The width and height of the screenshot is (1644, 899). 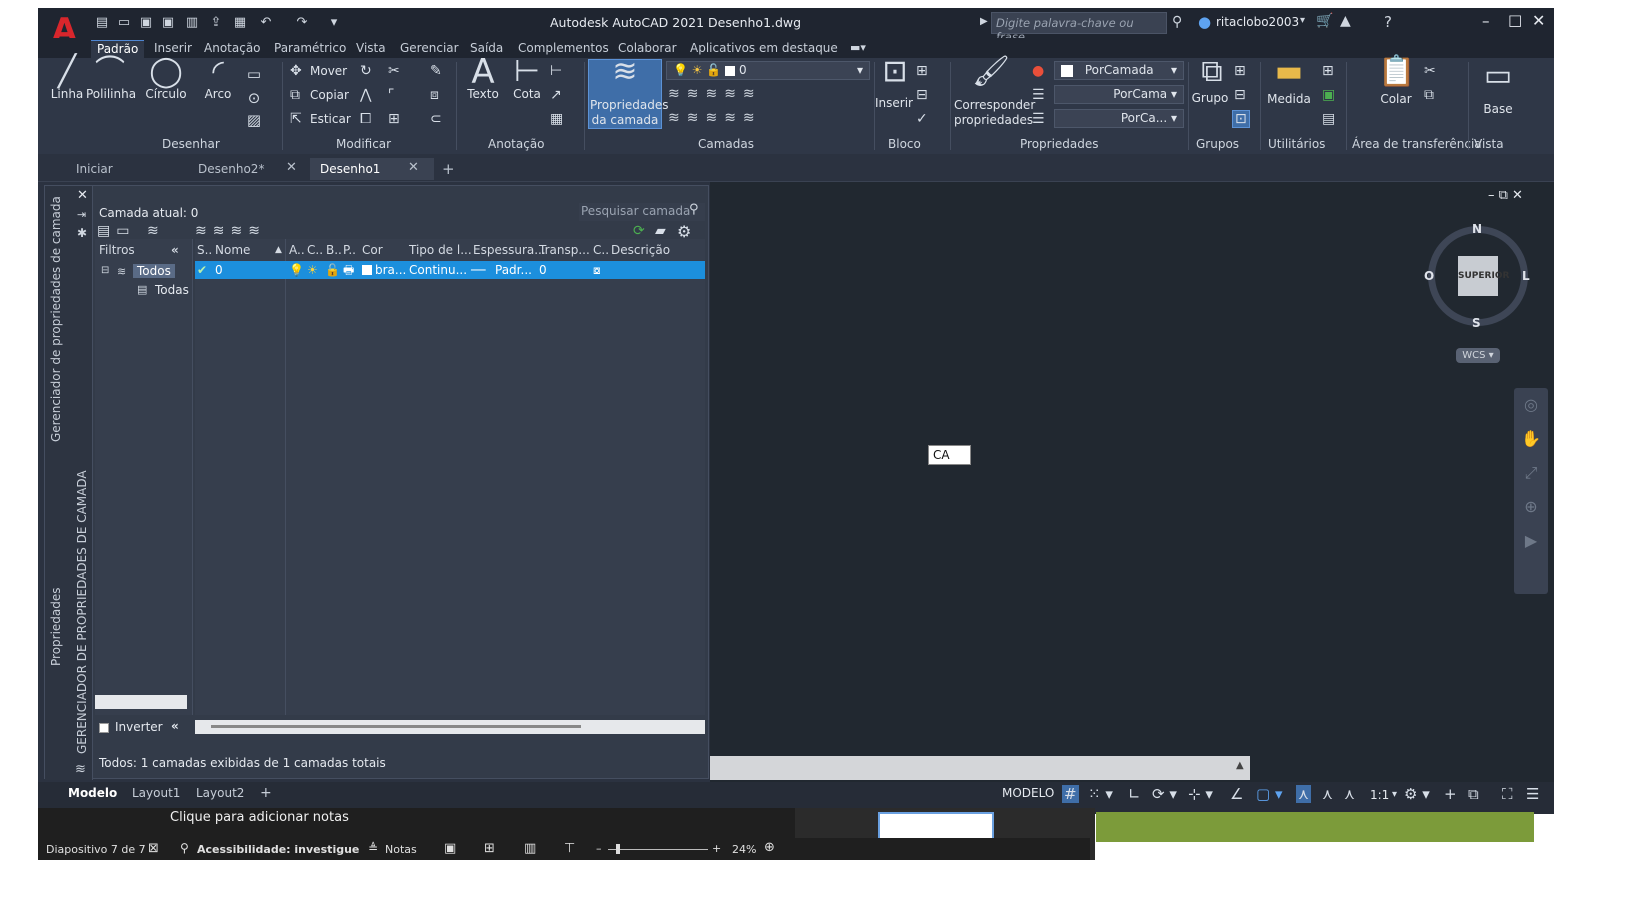 I want to click on filters-scrollbar, so click(x=141, y=702).